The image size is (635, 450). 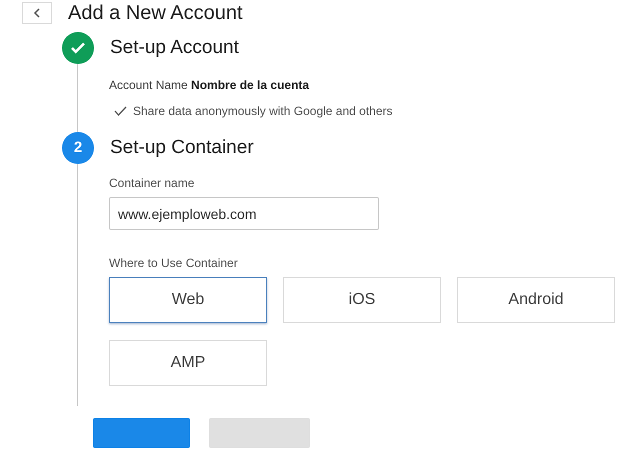 What do you see at coordinates (209, 85) in the screenshot?
I see `account-name: Account Name Nombre de la cuenta` at bounding box center [209, 85].